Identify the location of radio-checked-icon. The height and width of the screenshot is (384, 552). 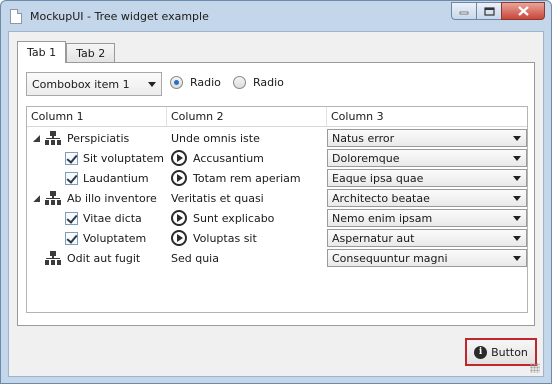
(176, 82).